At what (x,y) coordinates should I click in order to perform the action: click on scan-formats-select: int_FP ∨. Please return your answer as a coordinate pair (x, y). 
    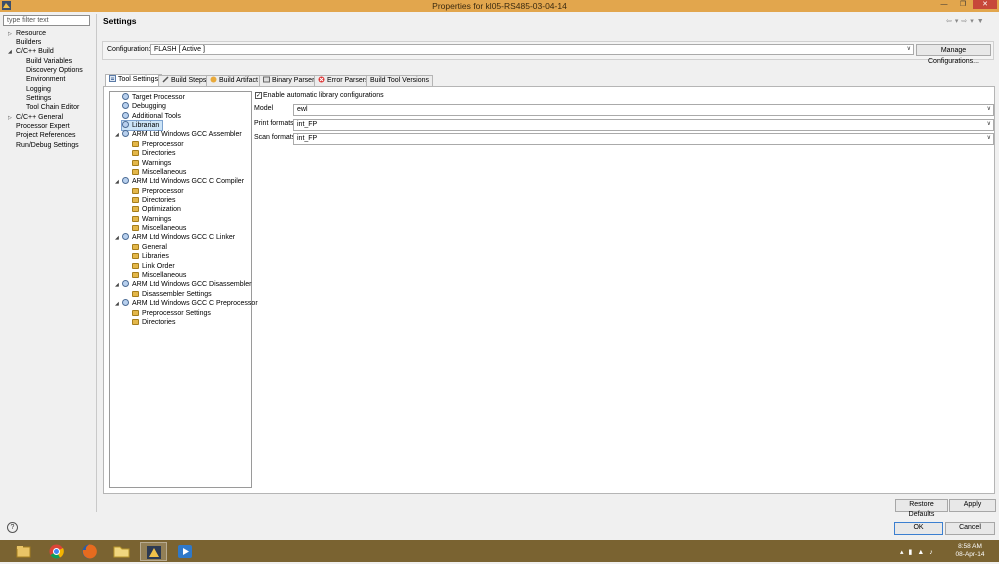
    Looking at the image, I should click on (643, 139).